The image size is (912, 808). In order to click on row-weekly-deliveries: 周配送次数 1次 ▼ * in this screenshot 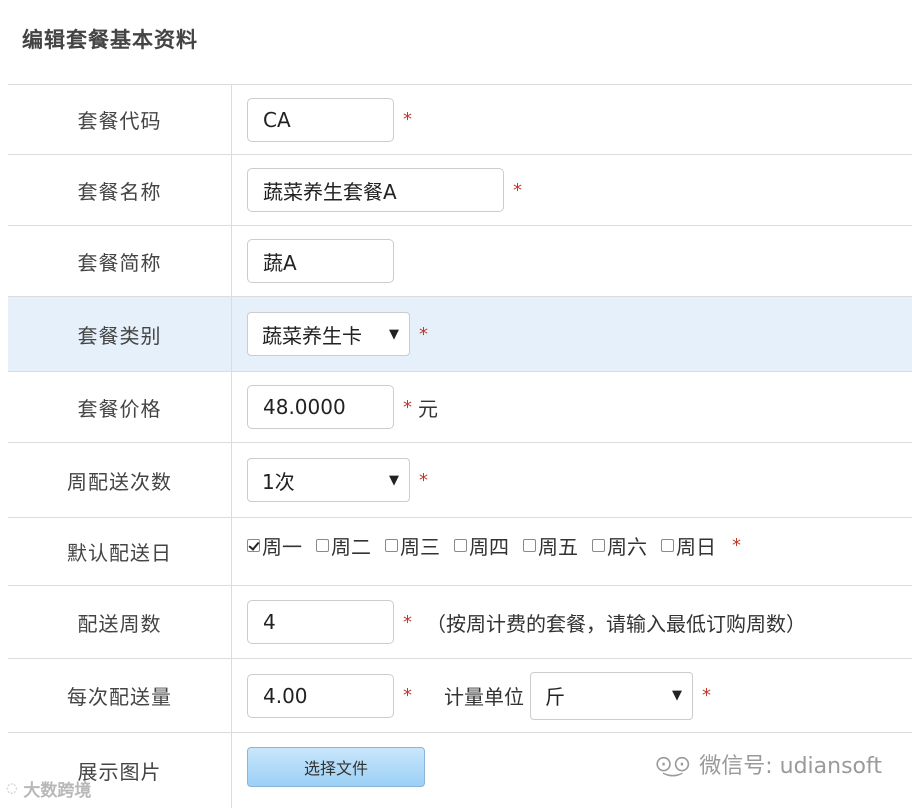, I will do `click(460, 480)`.